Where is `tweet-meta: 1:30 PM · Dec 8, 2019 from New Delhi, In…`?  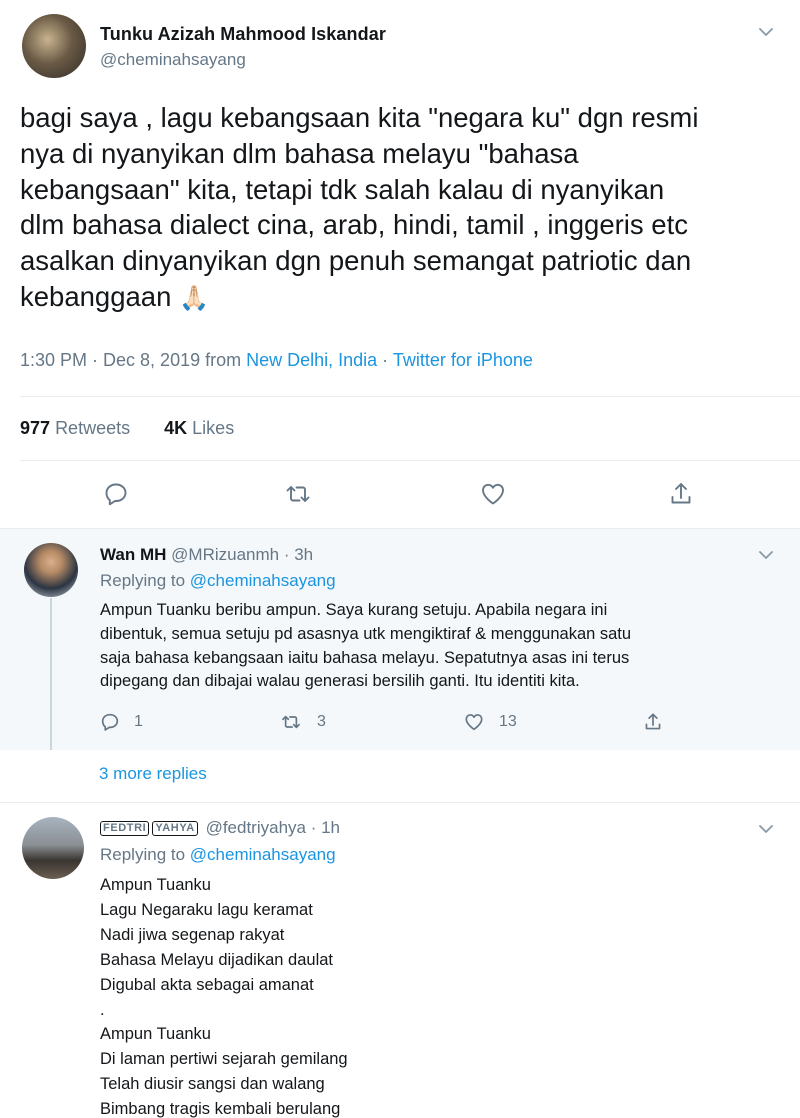 tweet-meta: 1:30 PM · Dec 8, 2019 from New Delhi, In… is located at coordinates (276, 360).